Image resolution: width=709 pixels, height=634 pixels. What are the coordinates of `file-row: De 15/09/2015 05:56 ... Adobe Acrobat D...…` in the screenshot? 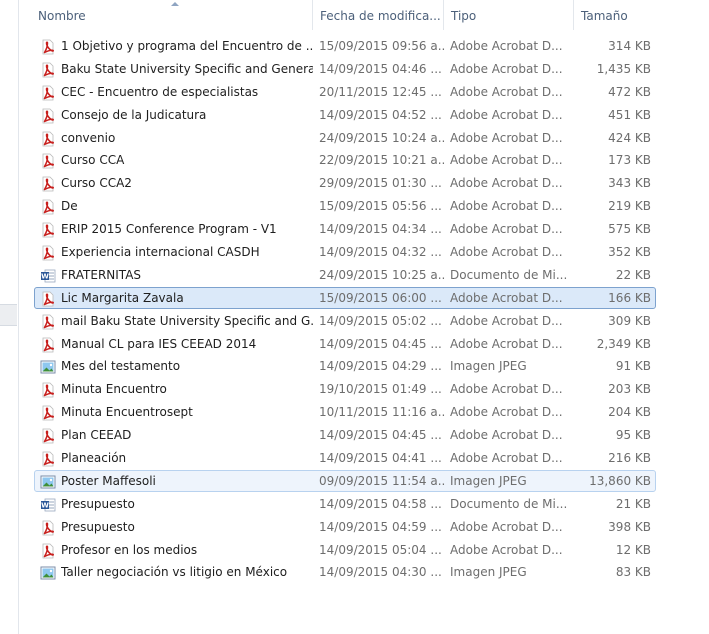 It's located at (345, 206).